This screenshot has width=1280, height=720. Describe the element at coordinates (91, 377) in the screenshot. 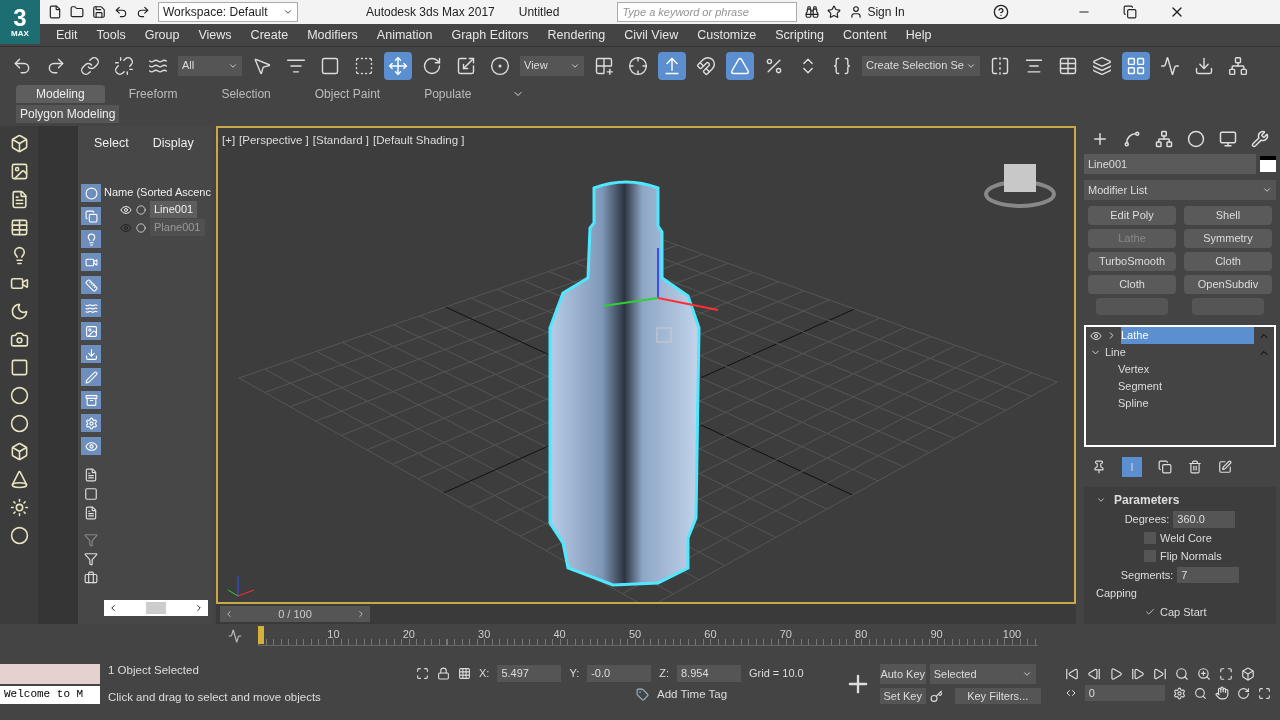

I see `pen-filter-button` at that location.